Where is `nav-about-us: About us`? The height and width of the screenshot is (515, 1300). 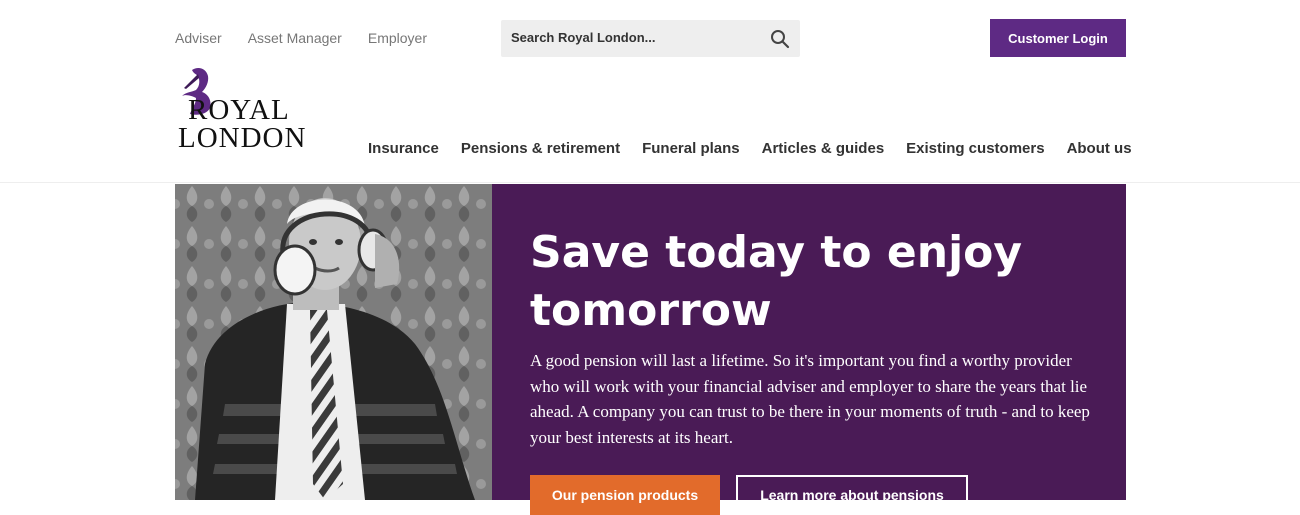 nav-about-us: About us is located at coordinates (1099, 148).